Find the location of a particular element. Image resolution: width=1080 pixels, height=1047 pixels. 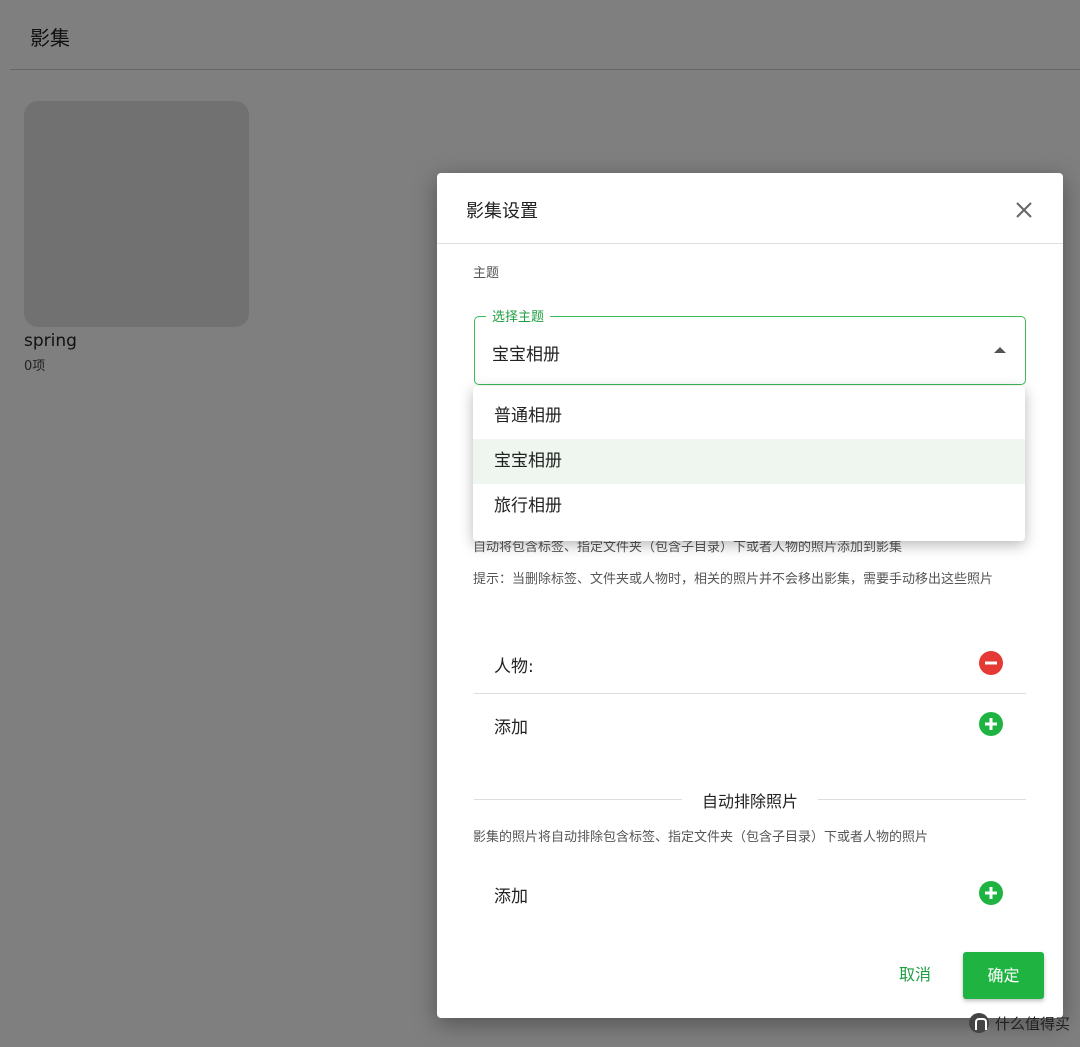

watermark-logo-icon is located at coordinates (978, 1023).